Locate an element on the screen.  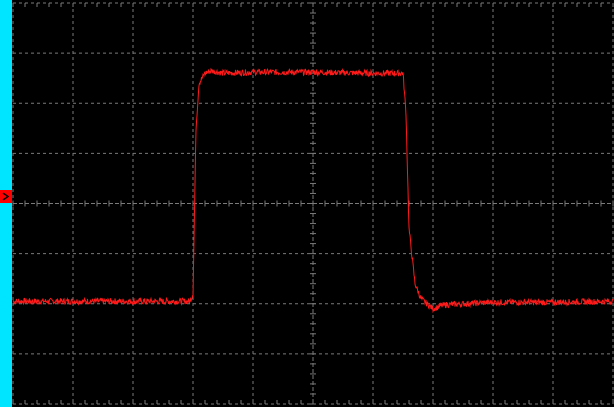
chevron-right-icon is located at coordinates (6, 196).